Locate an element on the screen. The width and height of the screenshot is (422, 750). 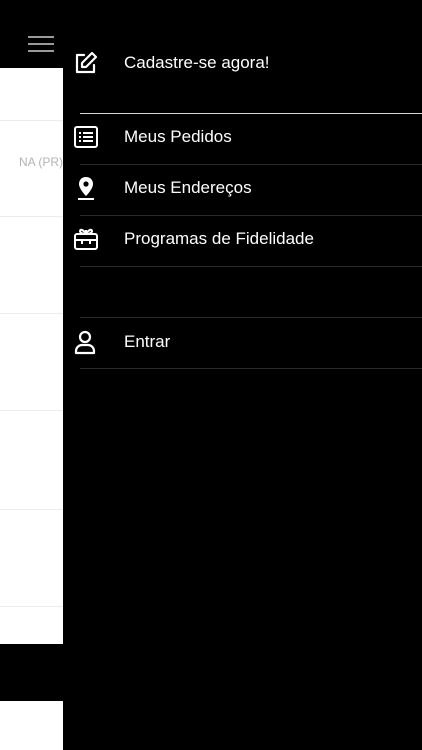
menu-item-label: Meus Pedidos is located at coordinates (178, 136).